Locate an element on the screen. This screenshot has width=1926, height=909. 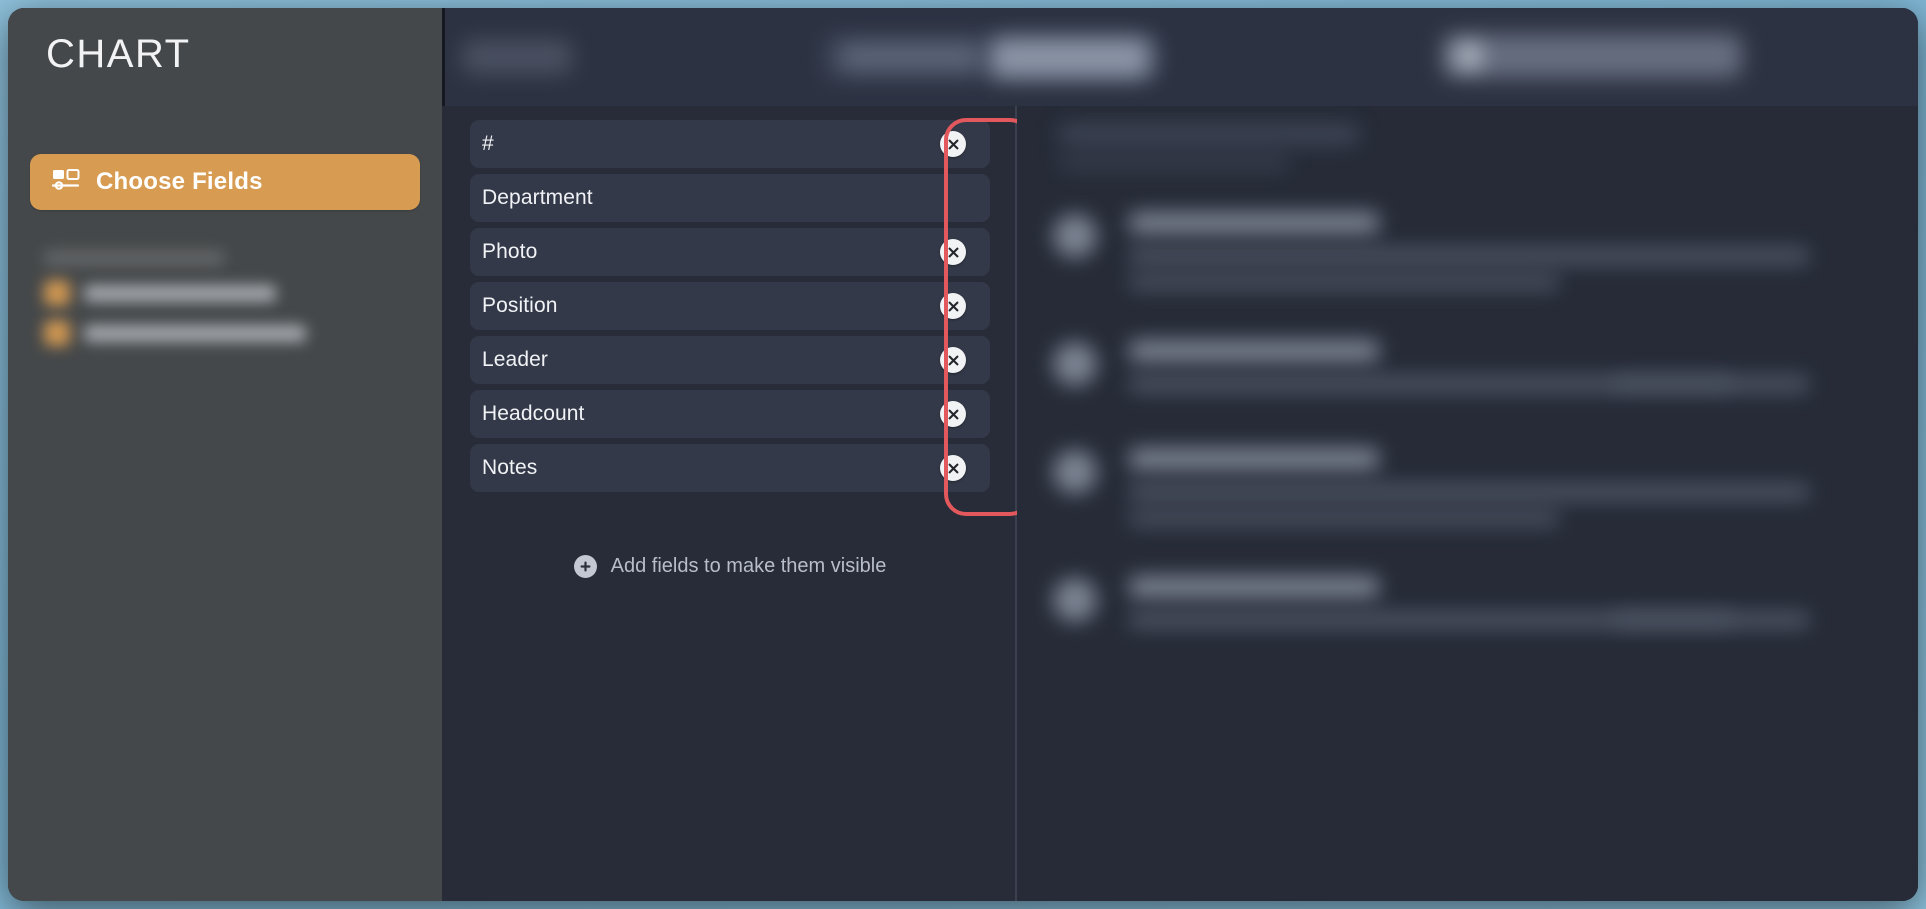
toolbar-action-button is located at coordinates (1592, 56).